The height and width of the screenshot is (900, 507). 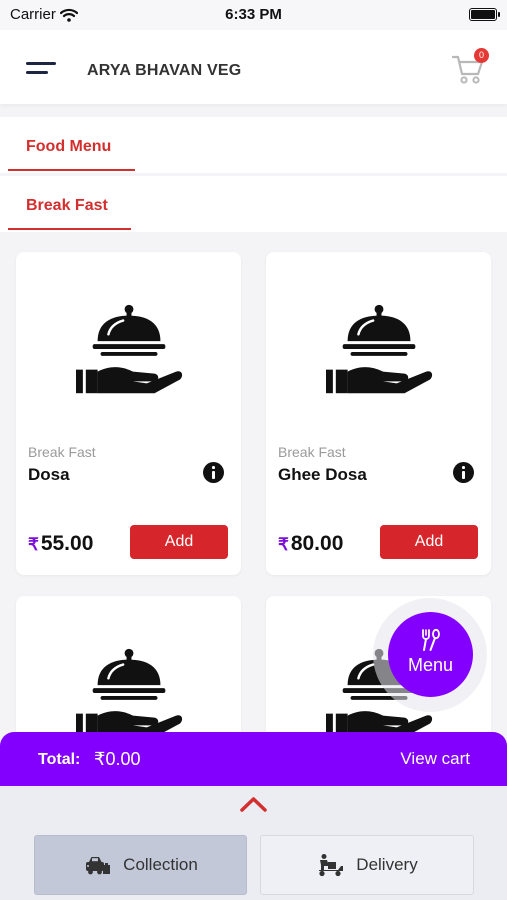 What do you see at coordinates (430, 654) in the screenshot?
I see `menu-fab-button: Menu` at bounding box center [430, 654].